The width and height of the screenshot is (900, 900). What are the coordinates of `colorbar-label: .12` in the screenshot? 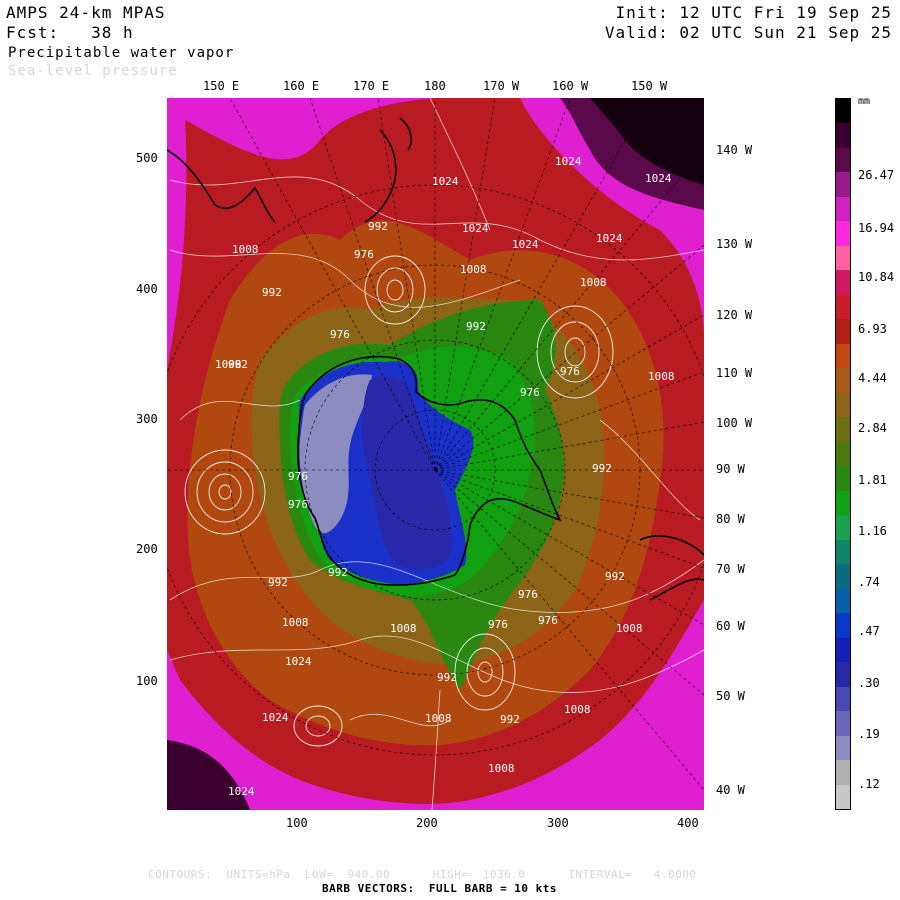 It's located at (869, 784).